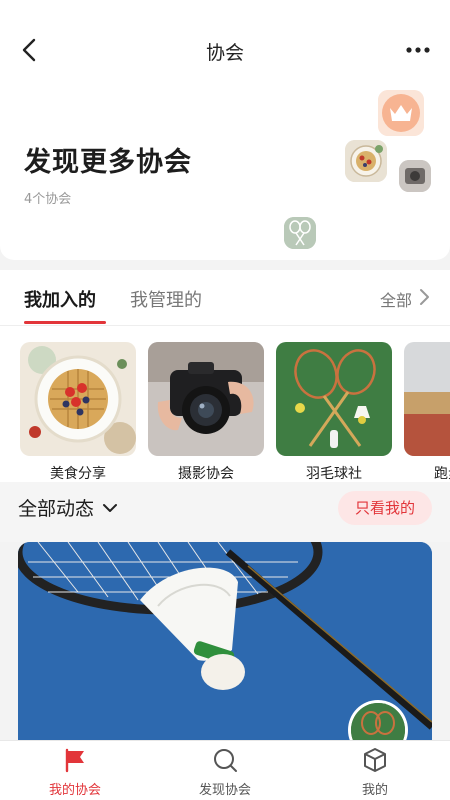 This screenshot has height=800, width=450. I want to click on feed-filter-dropdown: 全部动态, so click(68, 507).